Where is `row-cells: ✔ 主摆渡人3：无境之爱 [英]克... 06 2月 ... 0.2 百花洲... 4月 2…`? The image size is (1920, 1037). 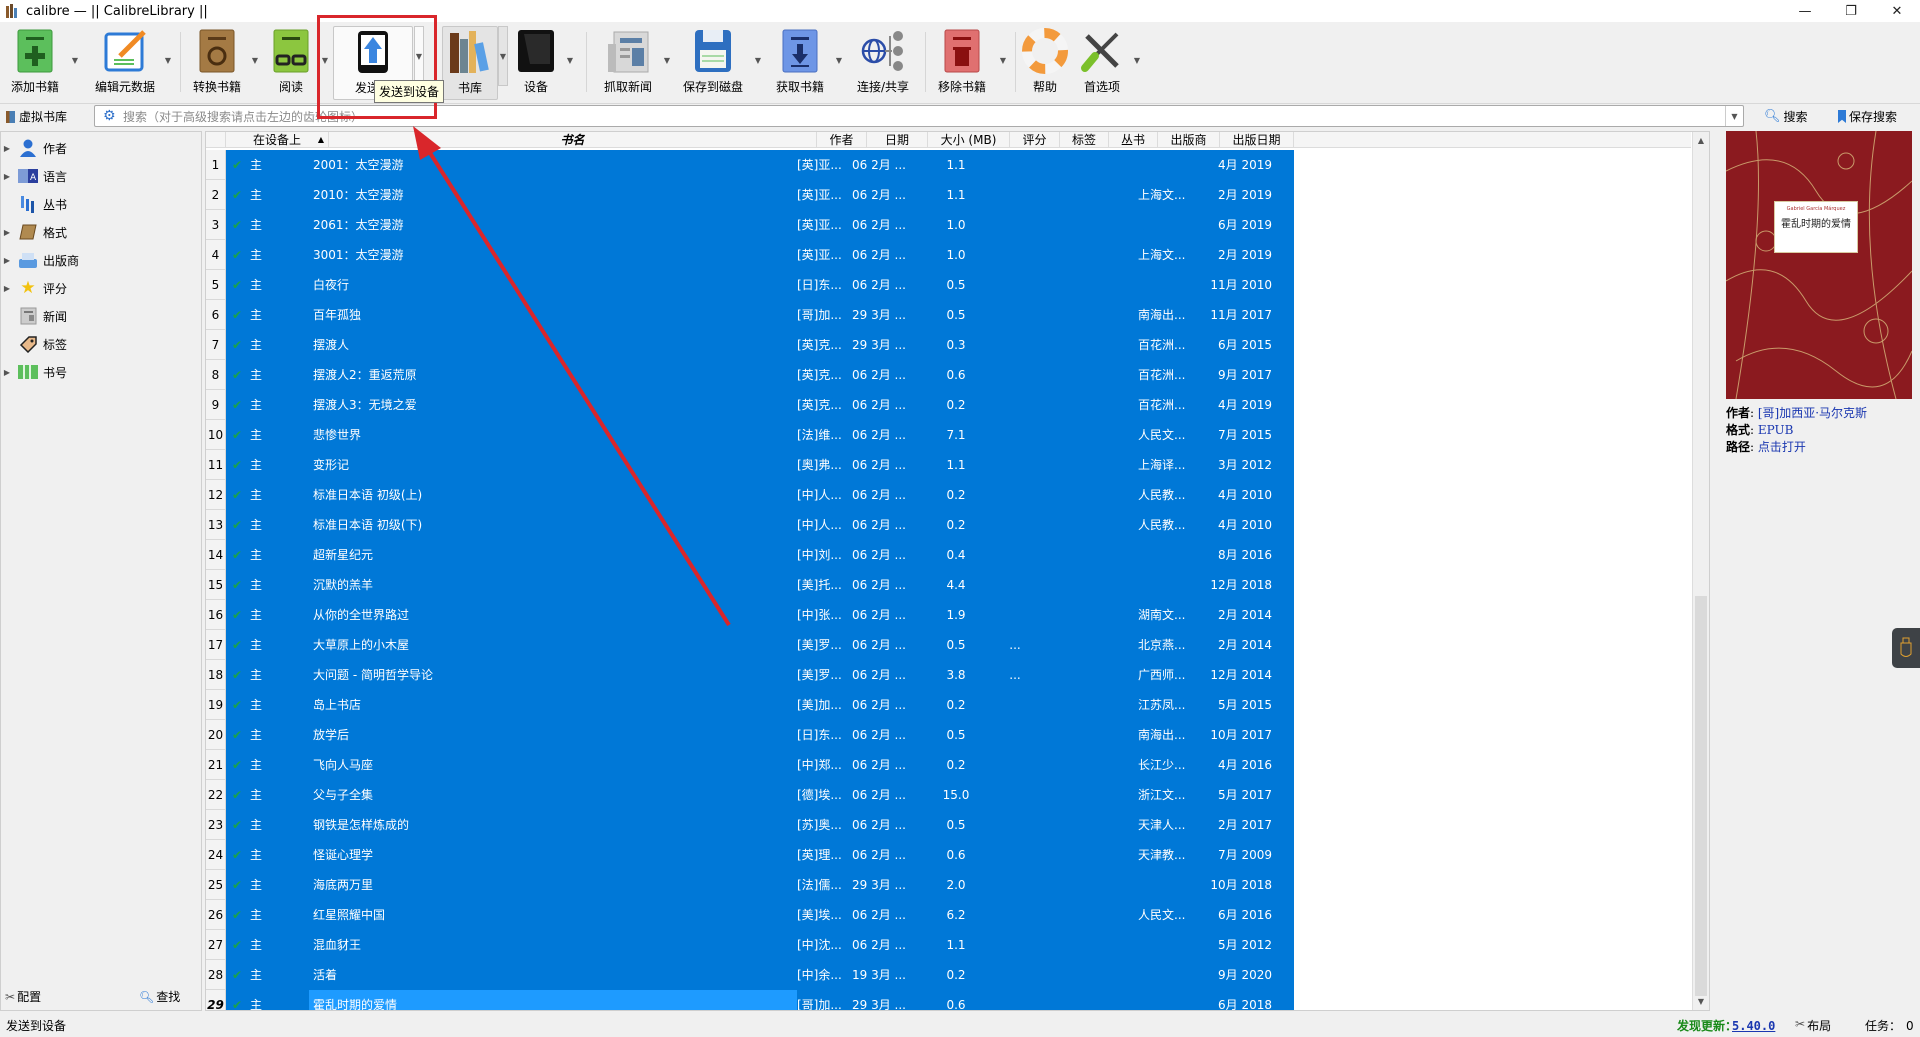 row-cells: ✔ 主摆渡人3：无境之爱 [英]克... 06 2月 ... 0.2 百花洲... 4月 2… is located at coordinates (760, 405).